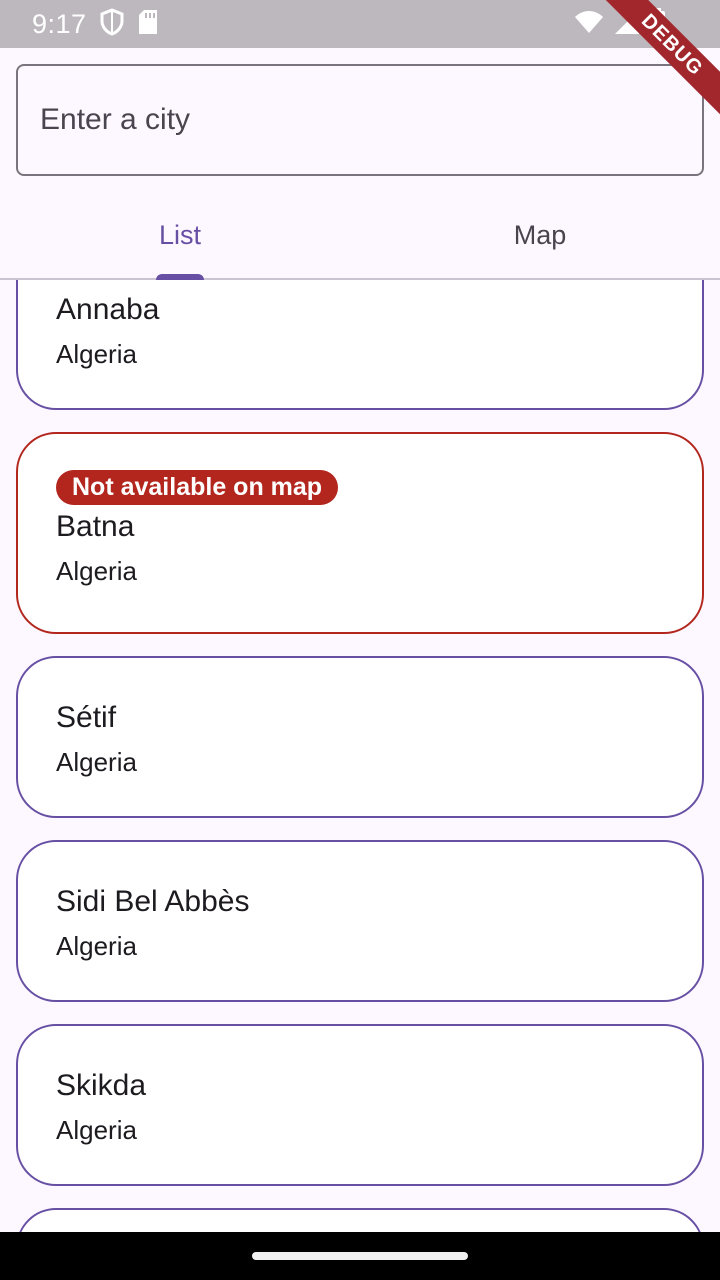  What do you see at coordinates (148, 24) in the screenshot?
I see `sd-card-icon` at bounding box center [148, 24].